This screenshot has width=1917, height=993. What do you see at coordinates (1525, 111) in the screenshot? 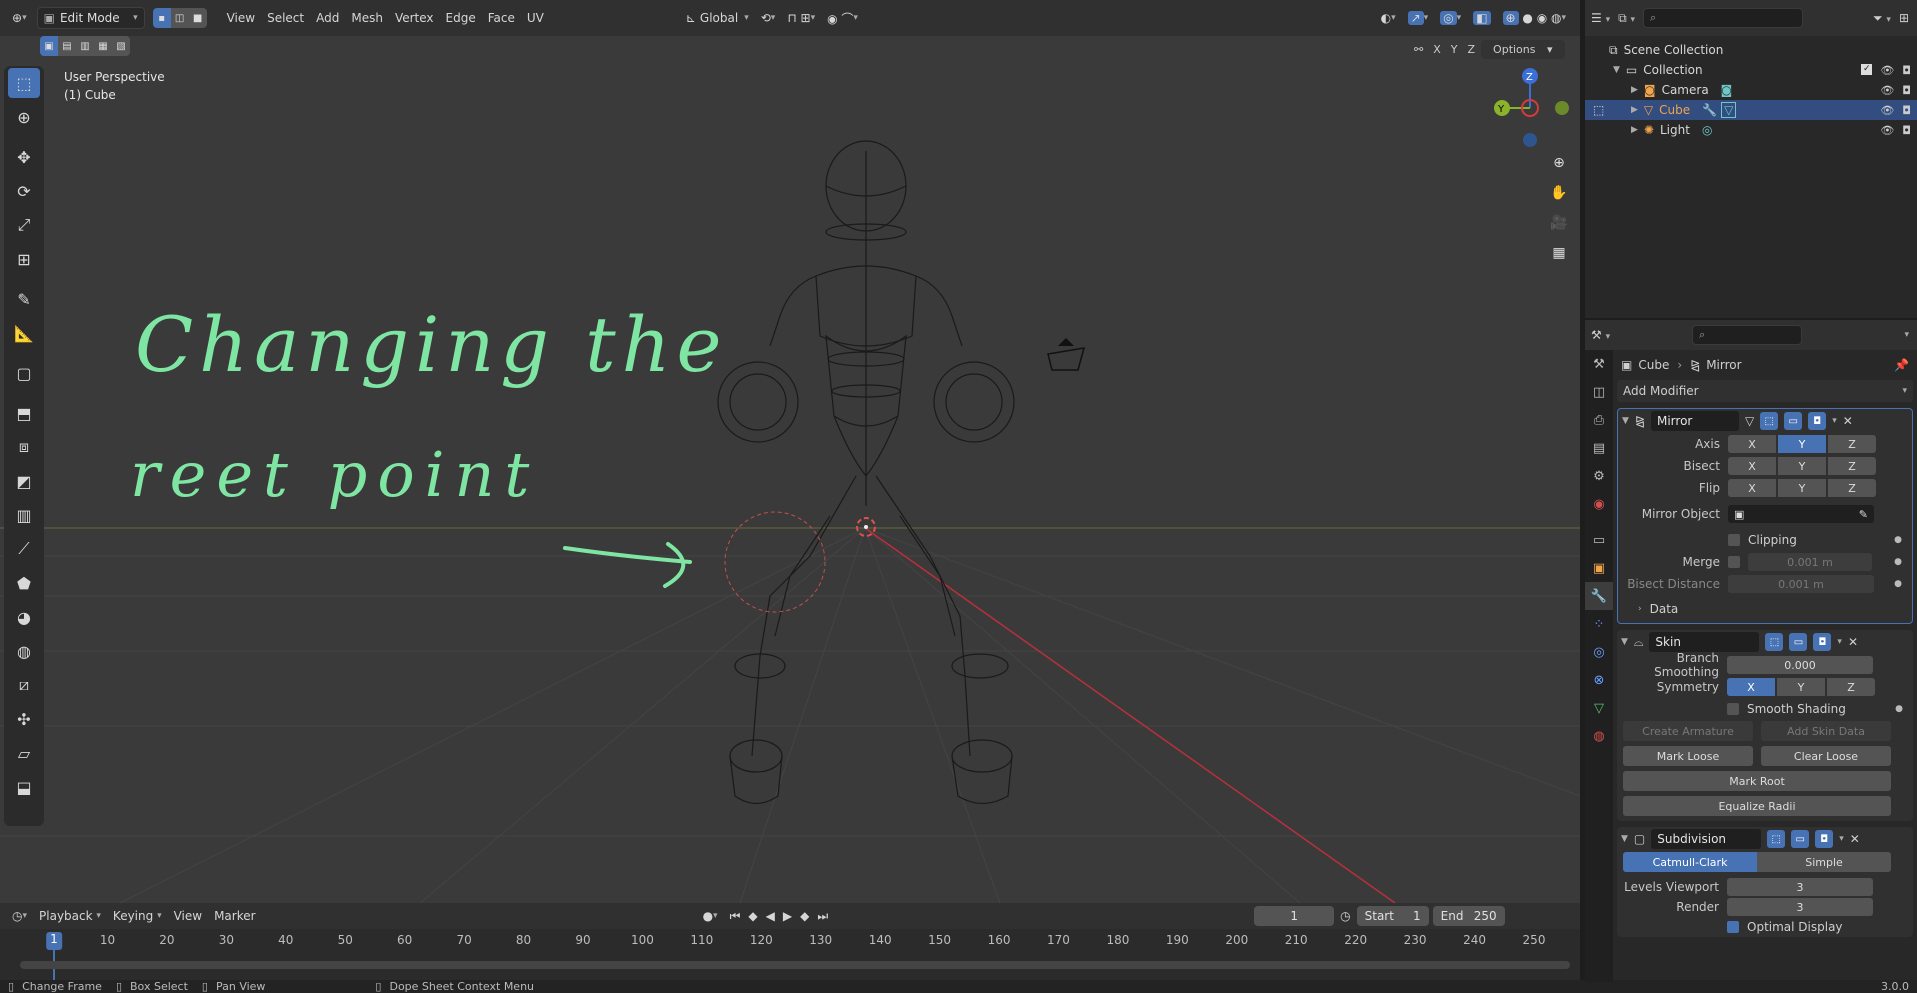
I see `navigation-gizmo: Z Y` at bounding box center [1525, 111].